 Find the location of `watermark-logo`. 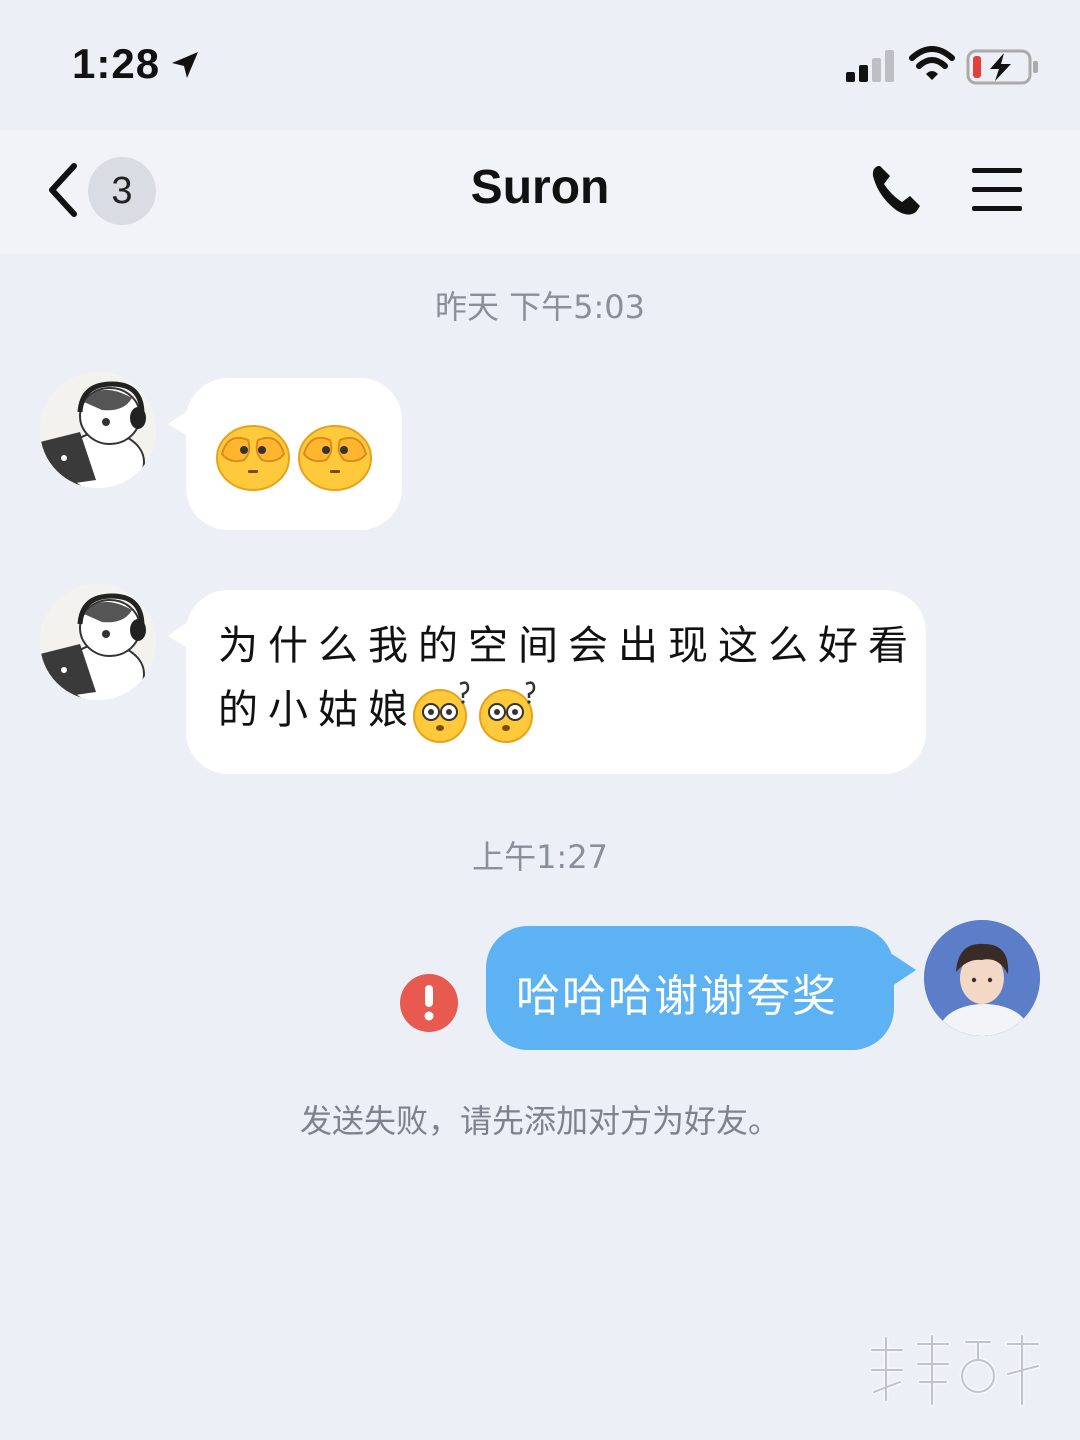

watermark-logo is located at coordinates (956, 1370).